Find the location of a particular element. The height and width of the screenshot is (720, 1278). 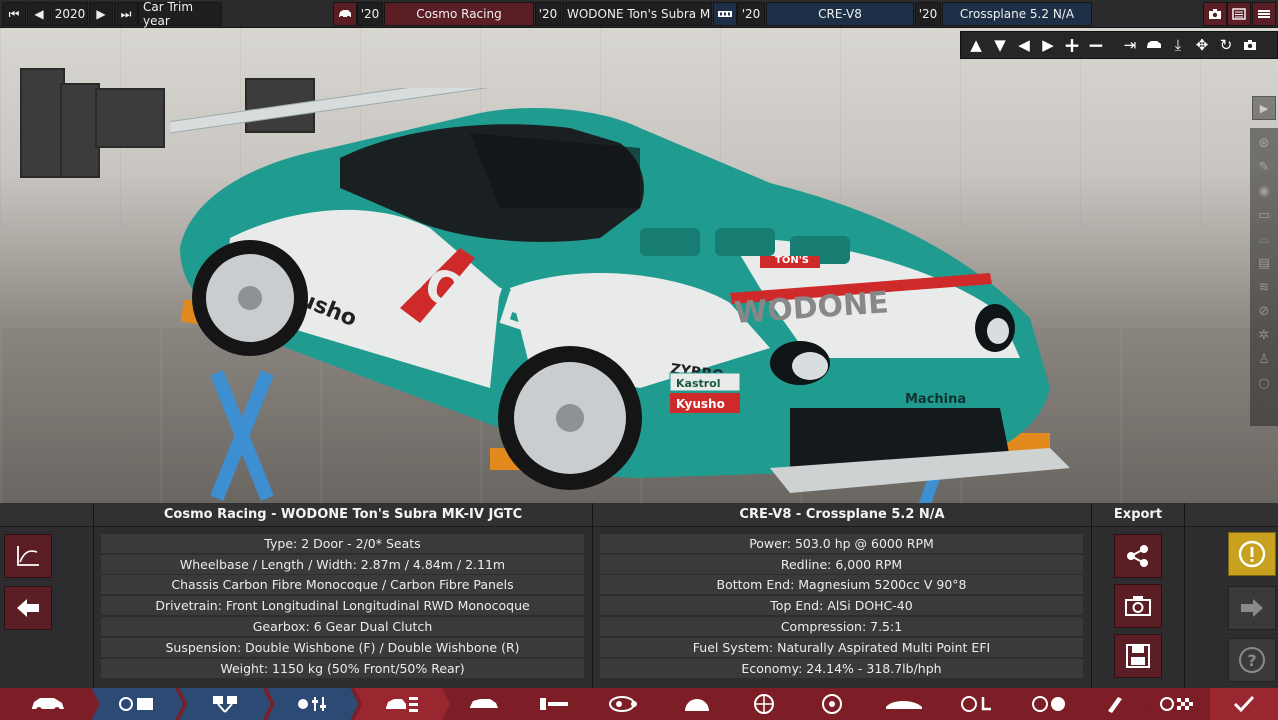

menu-icon is located at coordinates (1264, 14).